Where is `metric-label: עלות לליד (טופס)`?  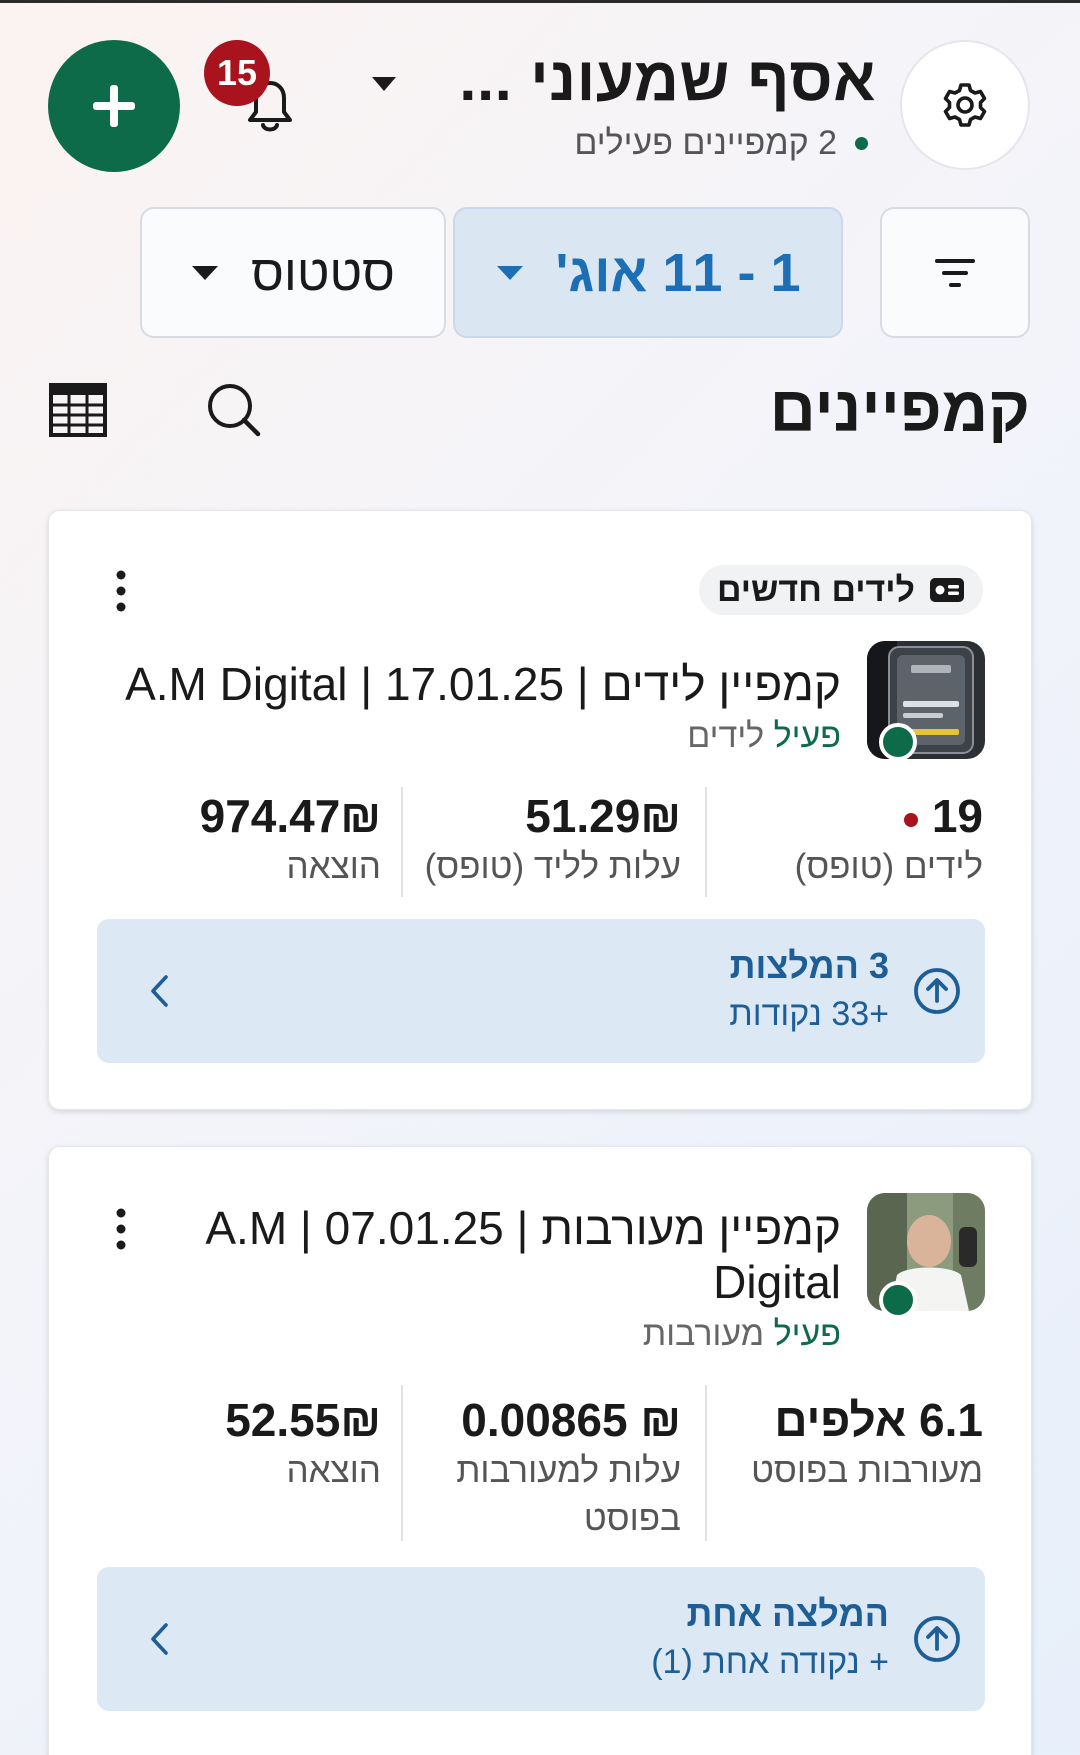 metric-label: עלות לליד (טופס) is located at coordinates (552, 866).